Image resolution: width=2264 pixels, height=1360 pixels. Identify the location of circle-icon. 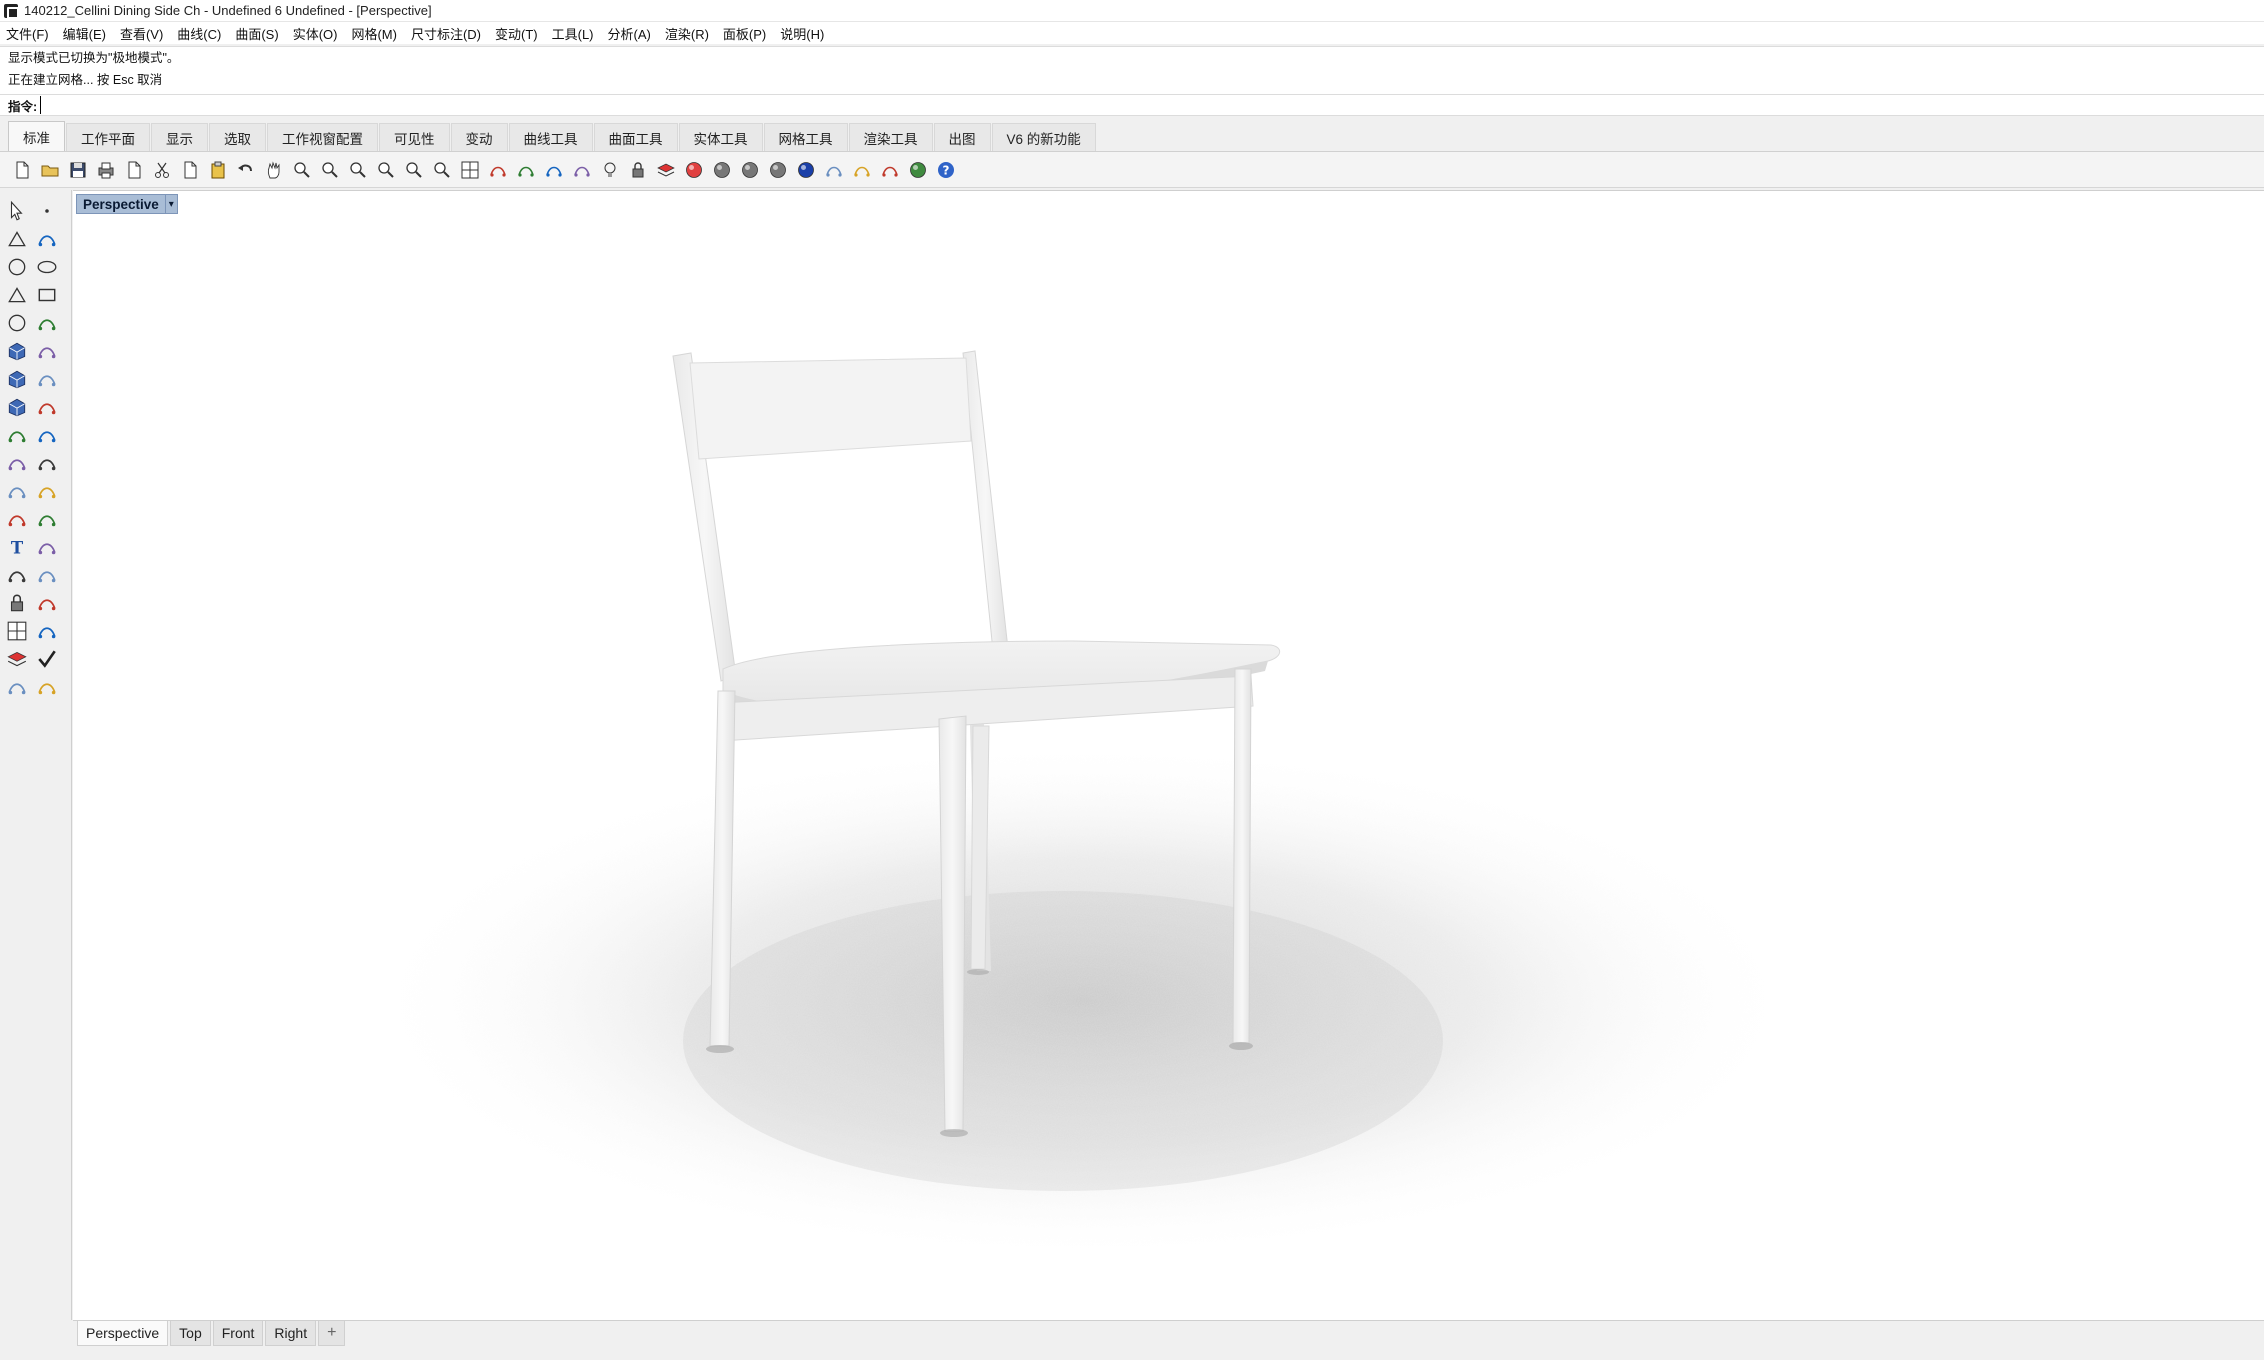
(17, 267).